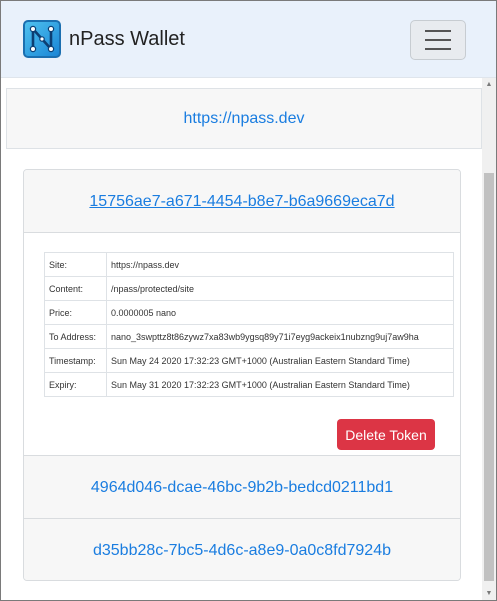 The width and height of the screenshot is (497, 601). What do you see at coordinates (386, 434) in the screenshot?
I see `delete-token-button: Delete Token` at bounding box center [386, 434].